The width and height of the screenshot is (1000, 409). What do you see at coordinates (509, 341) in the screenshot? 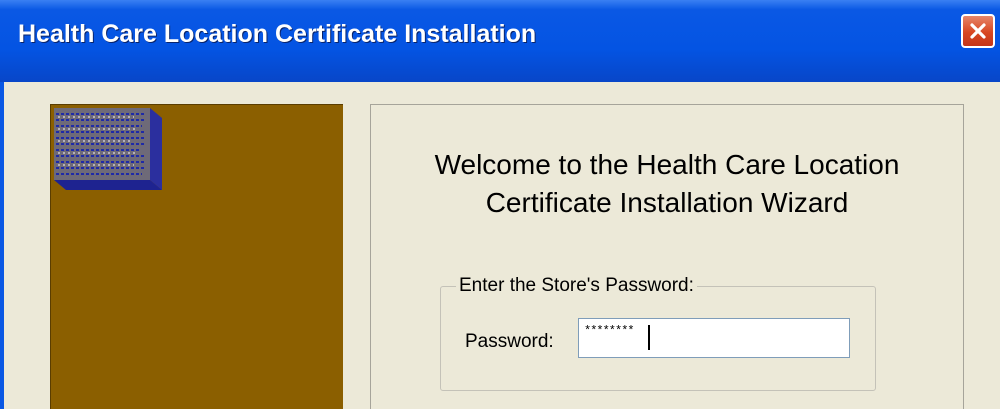
I see `password-label: Password:` at bounding box center [509, 341].